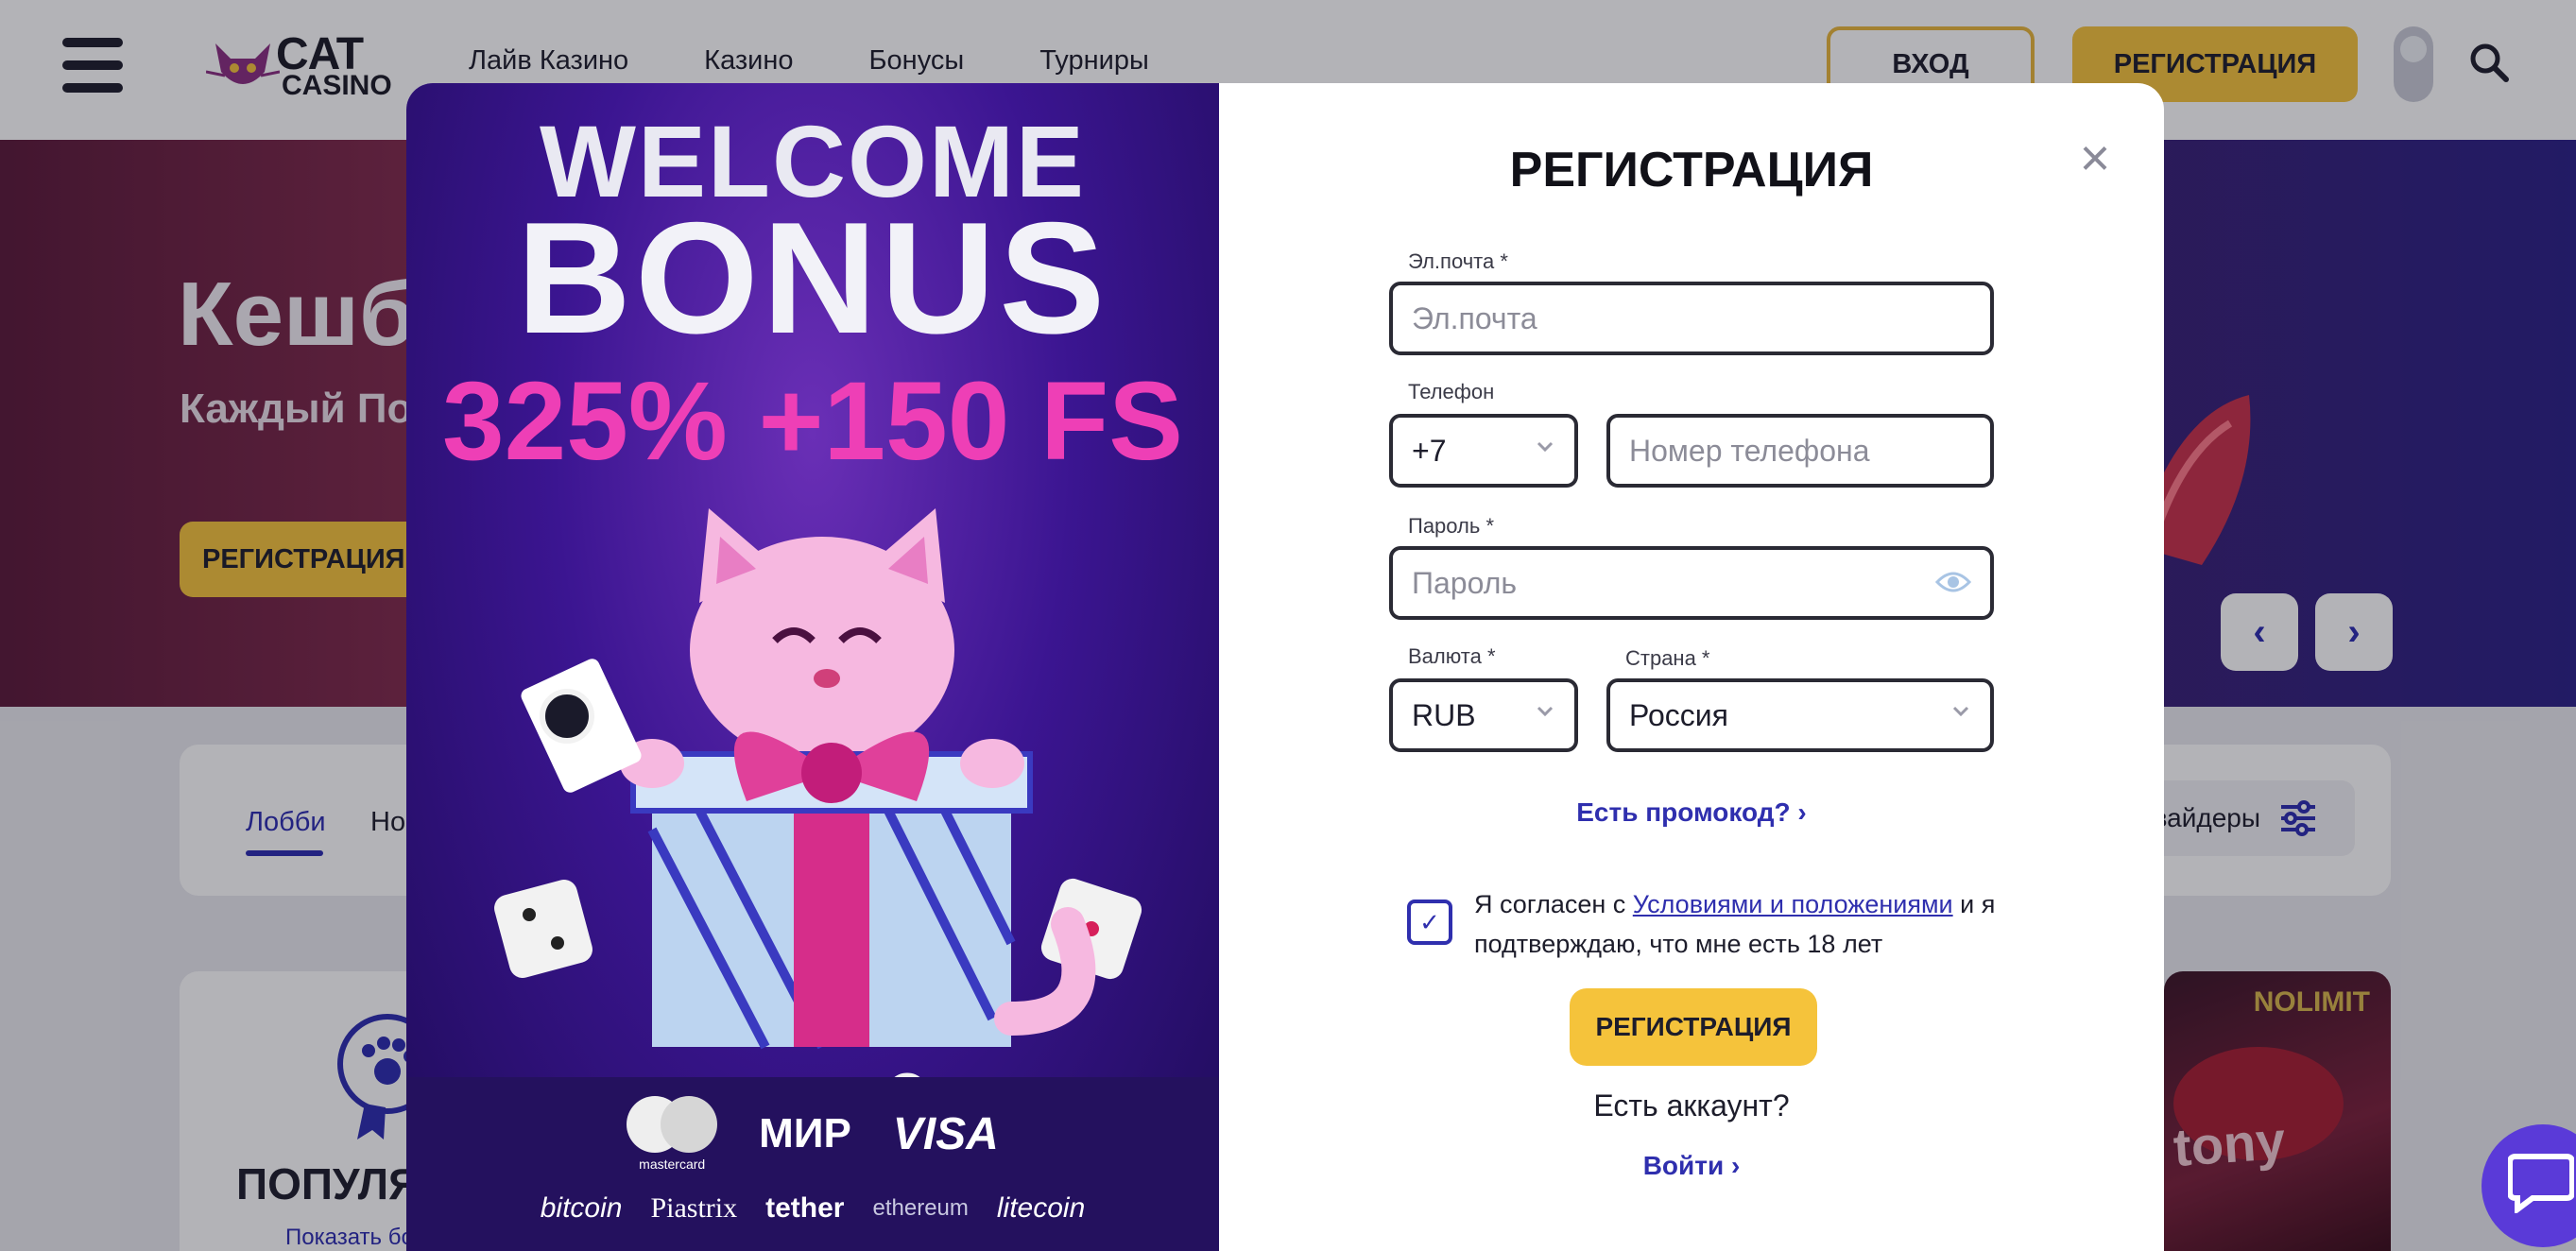 Image resolution: width=2576 pixels, height=1251 pixels. Describe the element at coordinates (1465, 582) in the screenshot. I see `password-placeholder: Пароль` at that location.